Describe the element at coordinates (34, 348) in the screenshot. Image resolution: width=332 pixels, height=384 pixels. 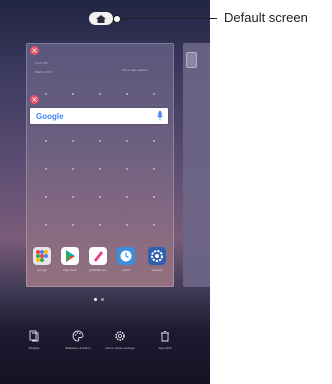
I see `widgets-label: Widgets` at that location.